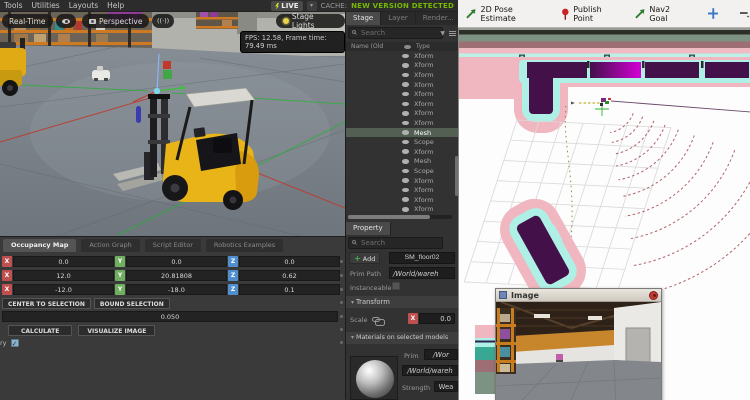  What do you see at coordinates (287, 6) in the screenshot?
I see `live-button: LIVE` at bounding box center [287, 6].